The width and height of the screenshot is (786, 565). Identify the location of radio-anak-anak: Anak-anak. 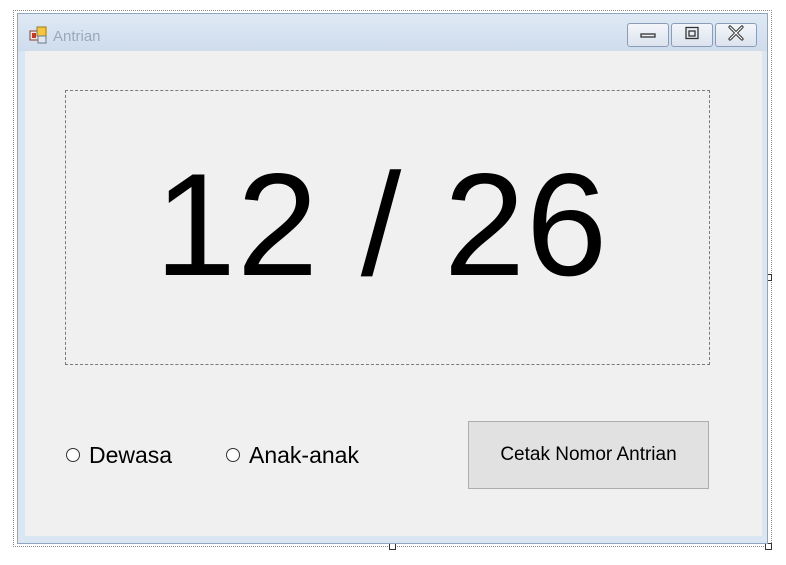
(292, 455).